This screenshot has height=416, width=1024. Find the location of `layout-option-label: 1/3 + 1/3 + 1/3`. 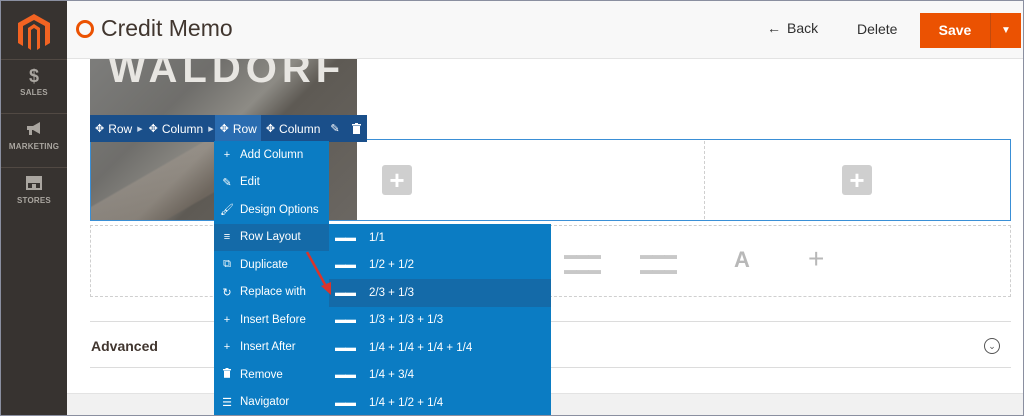

layout-option-label: 1/3 + 1/3 + 1/3 is located at coordinates (406, 320).